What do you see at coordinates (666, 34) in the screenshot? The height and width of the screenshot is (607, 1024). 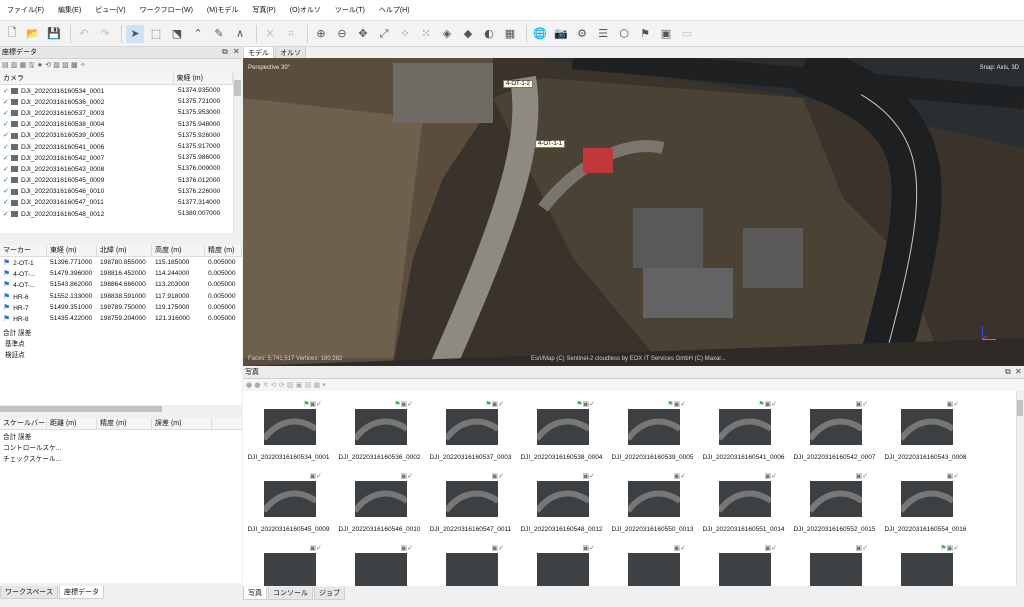 I see `image-icon: ▣` at bounding box center [666, 34].